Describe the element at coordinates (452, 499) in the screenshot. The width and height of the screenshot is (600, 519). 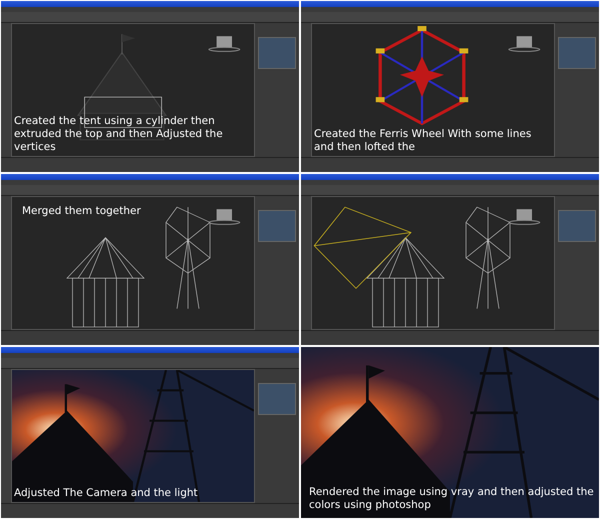
I see `caption-text: Rendered the image using vray and then adjusted the colors using photoshop` at that location.